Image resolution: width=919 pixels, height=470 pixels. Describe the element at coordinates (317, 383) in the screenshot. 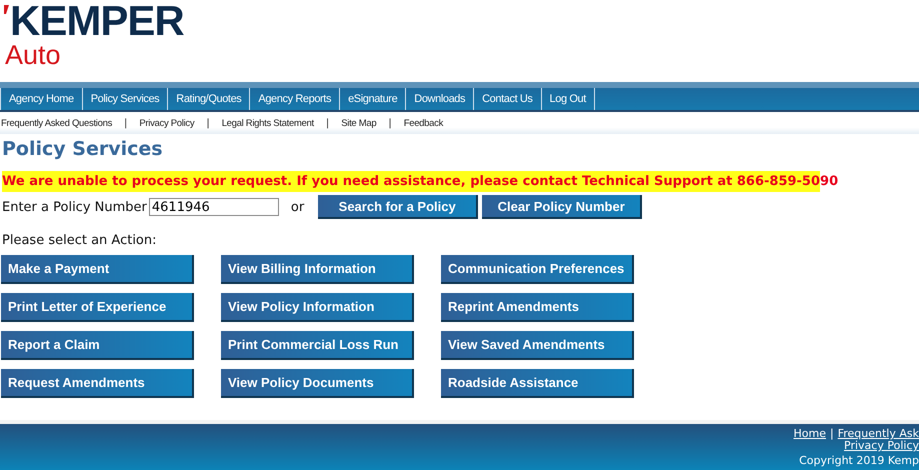

I see `action-button: View Policy Documents` at that location.